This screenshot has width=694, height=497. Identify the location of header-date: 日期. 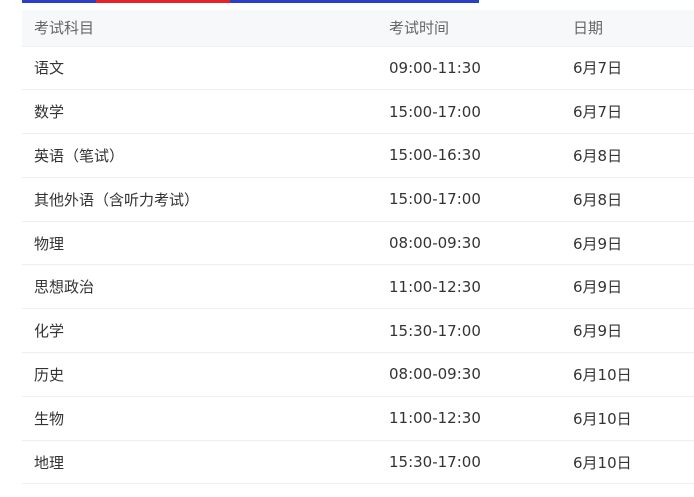
(627, 28).